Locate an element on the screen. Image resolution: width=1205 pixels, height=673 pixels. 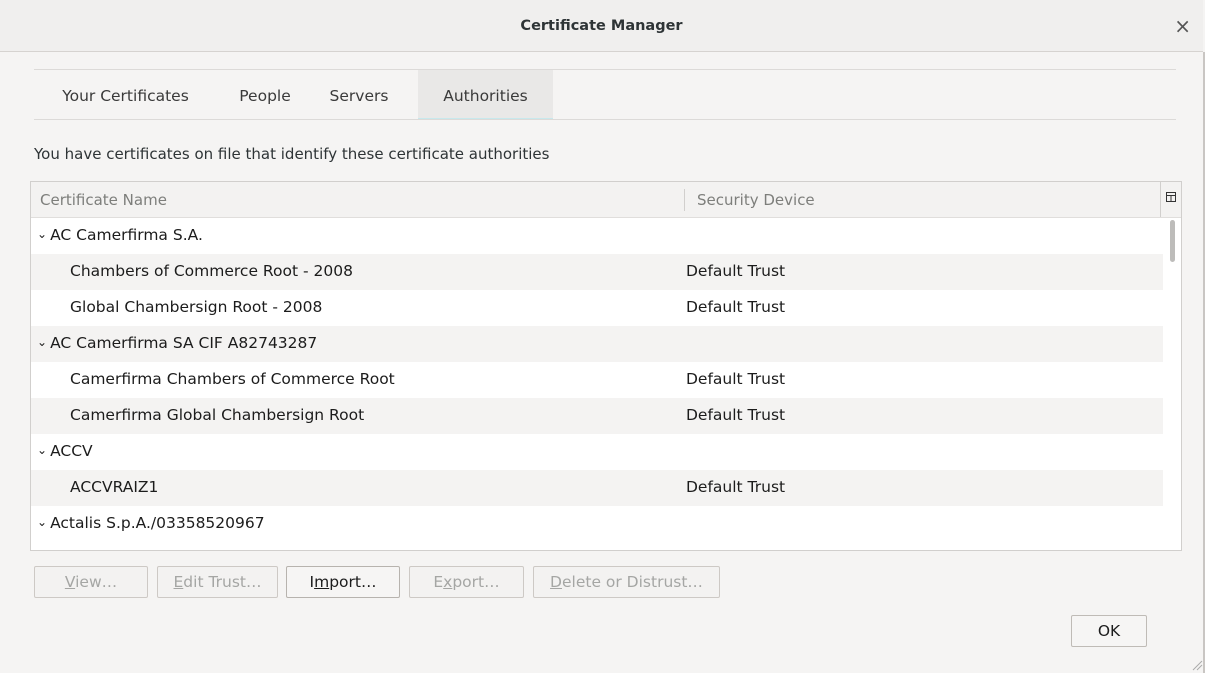
window-title: Certificate Manager is located at coordinates (601, 26).